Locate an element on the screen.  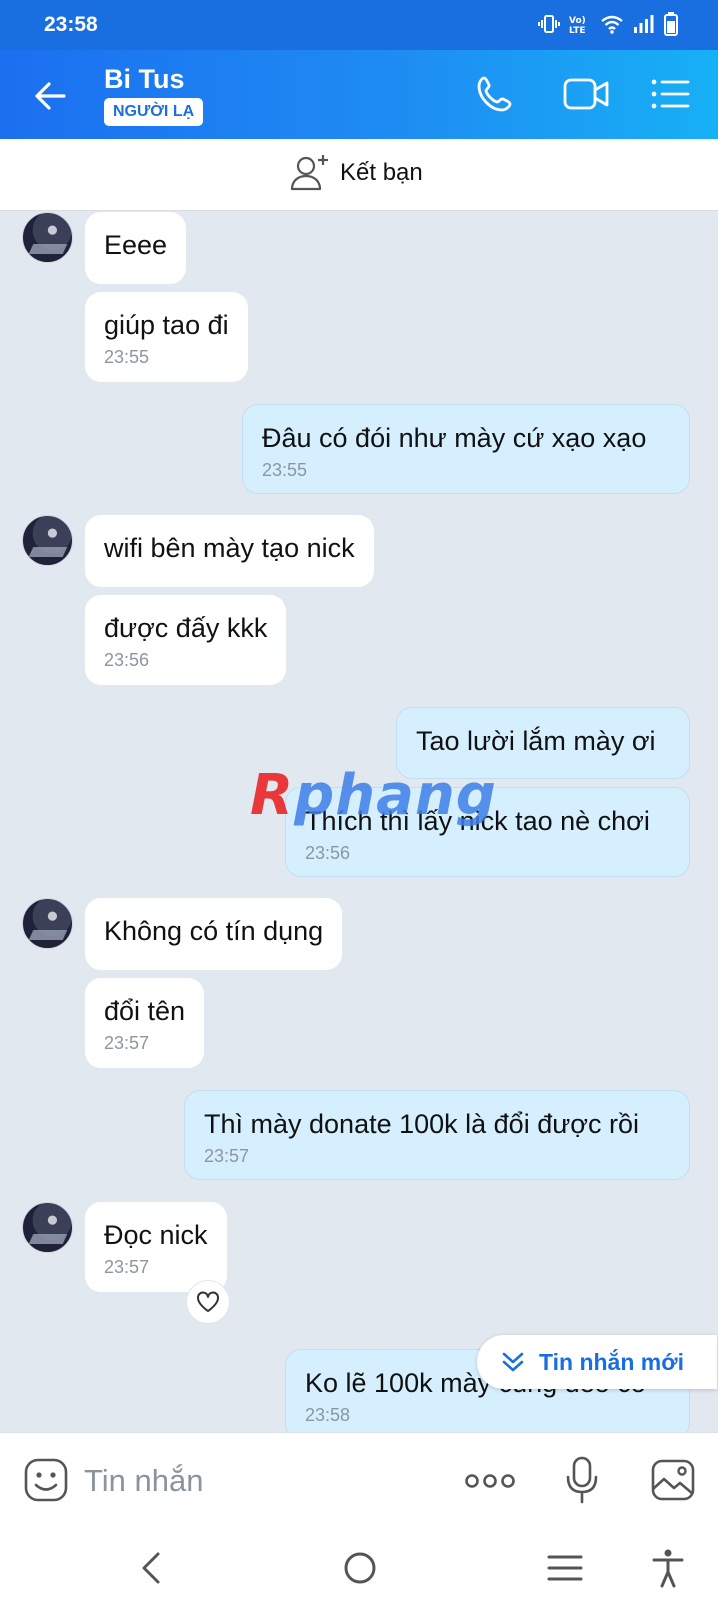
system-nav-bar is located at coordinates (359, 1566).